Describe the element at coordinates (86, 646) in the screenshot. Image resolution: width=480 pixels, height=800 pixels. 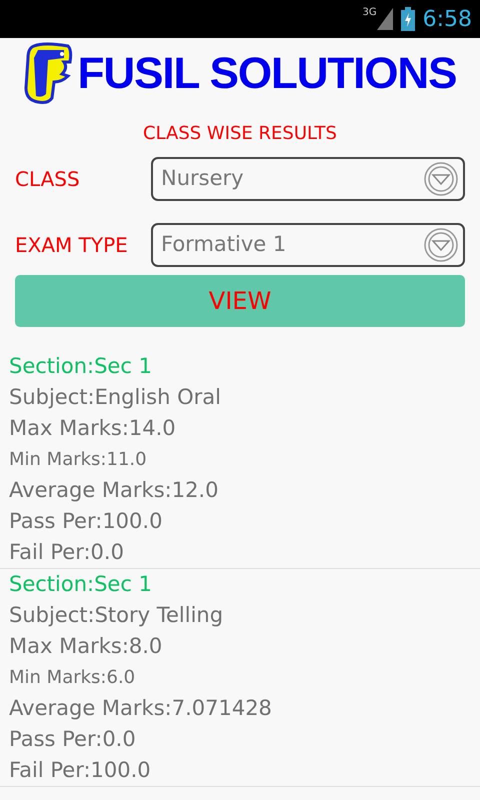
I see `max-marks-text: Max Marks:8.0` at that location.